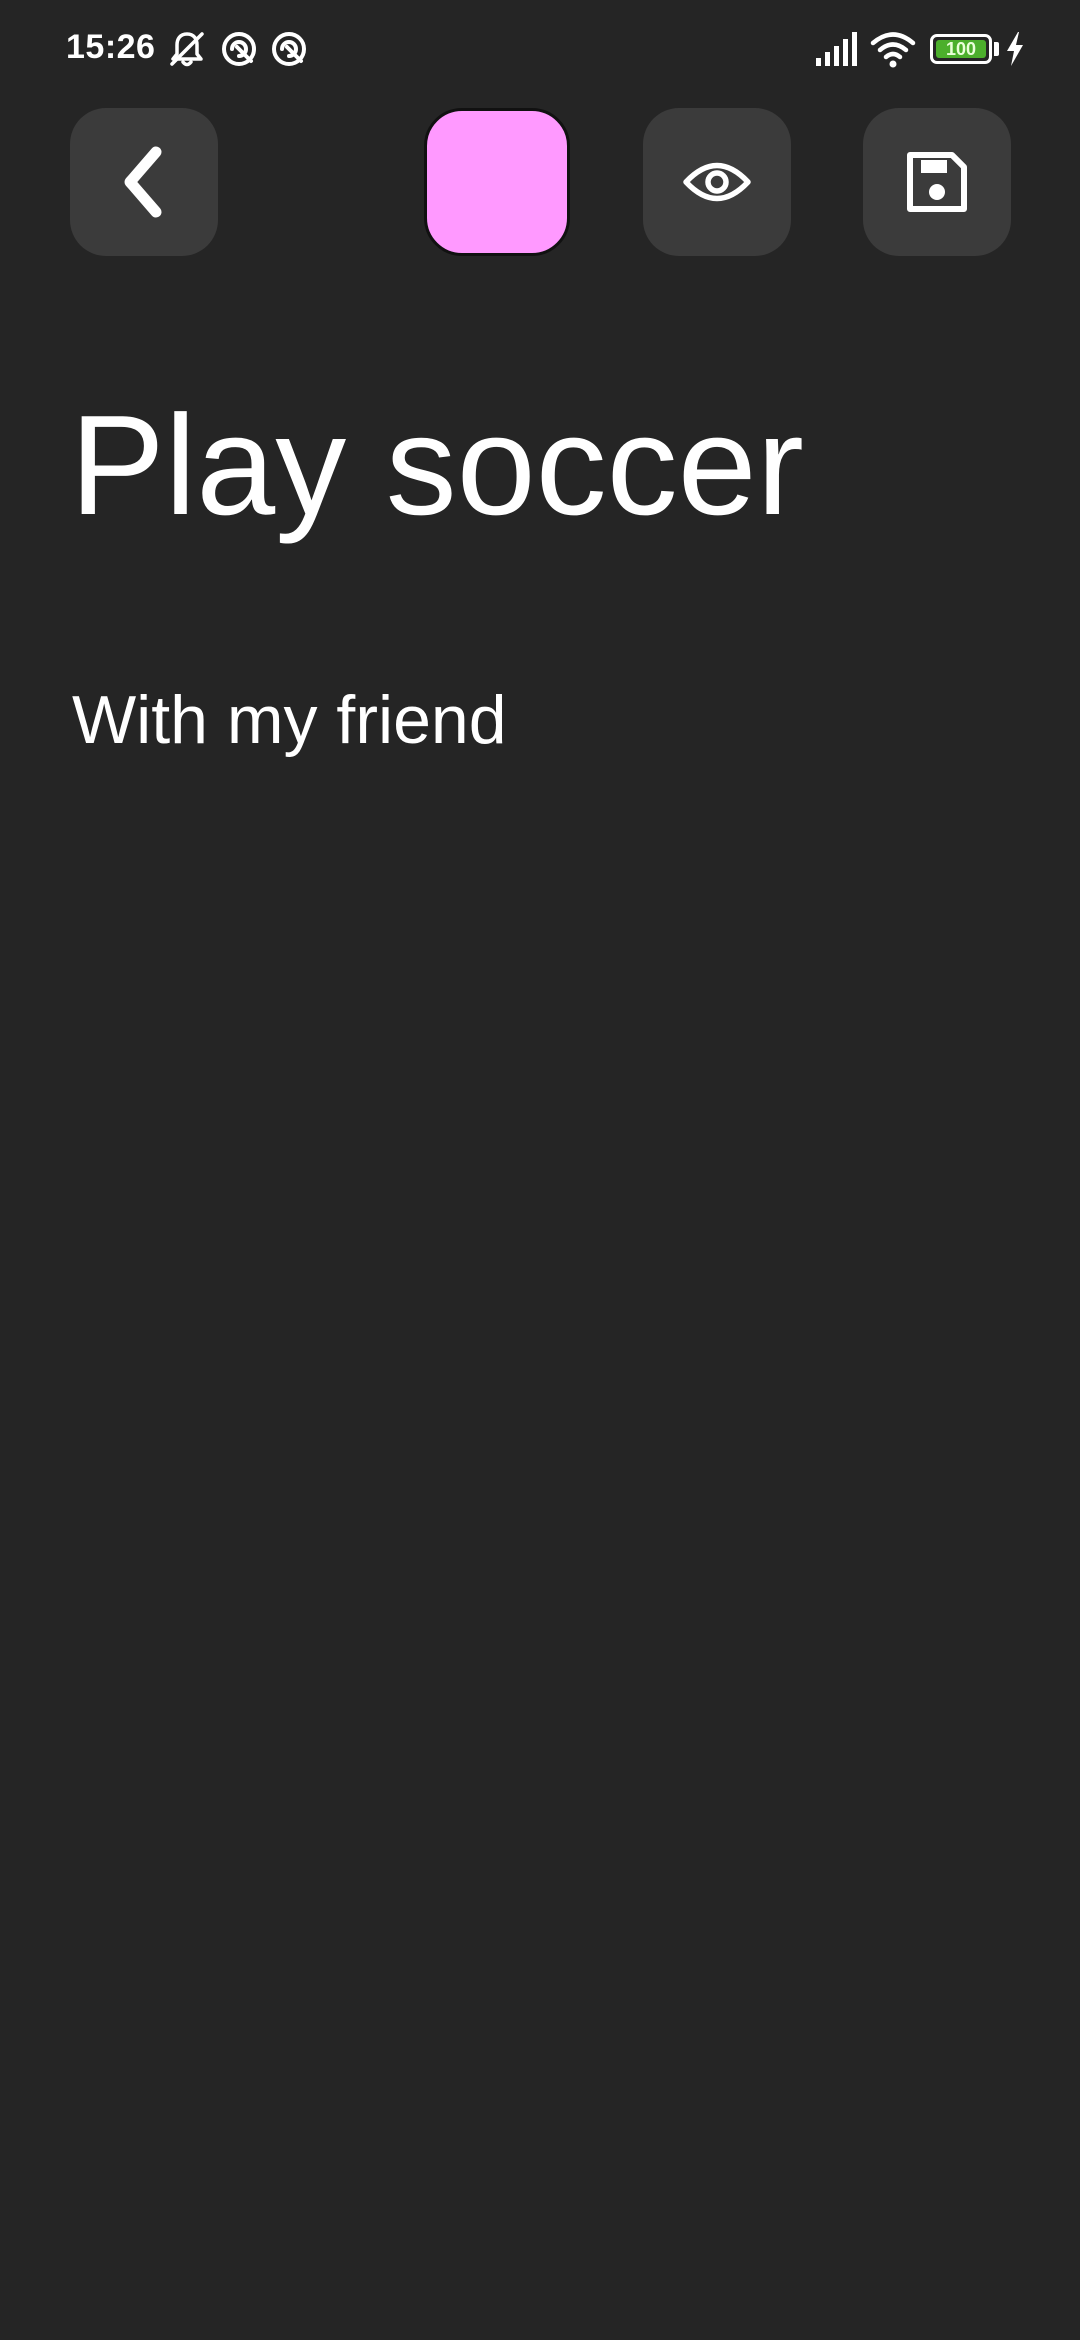  I want to click on battery-icon: 100, so click(961, 49).